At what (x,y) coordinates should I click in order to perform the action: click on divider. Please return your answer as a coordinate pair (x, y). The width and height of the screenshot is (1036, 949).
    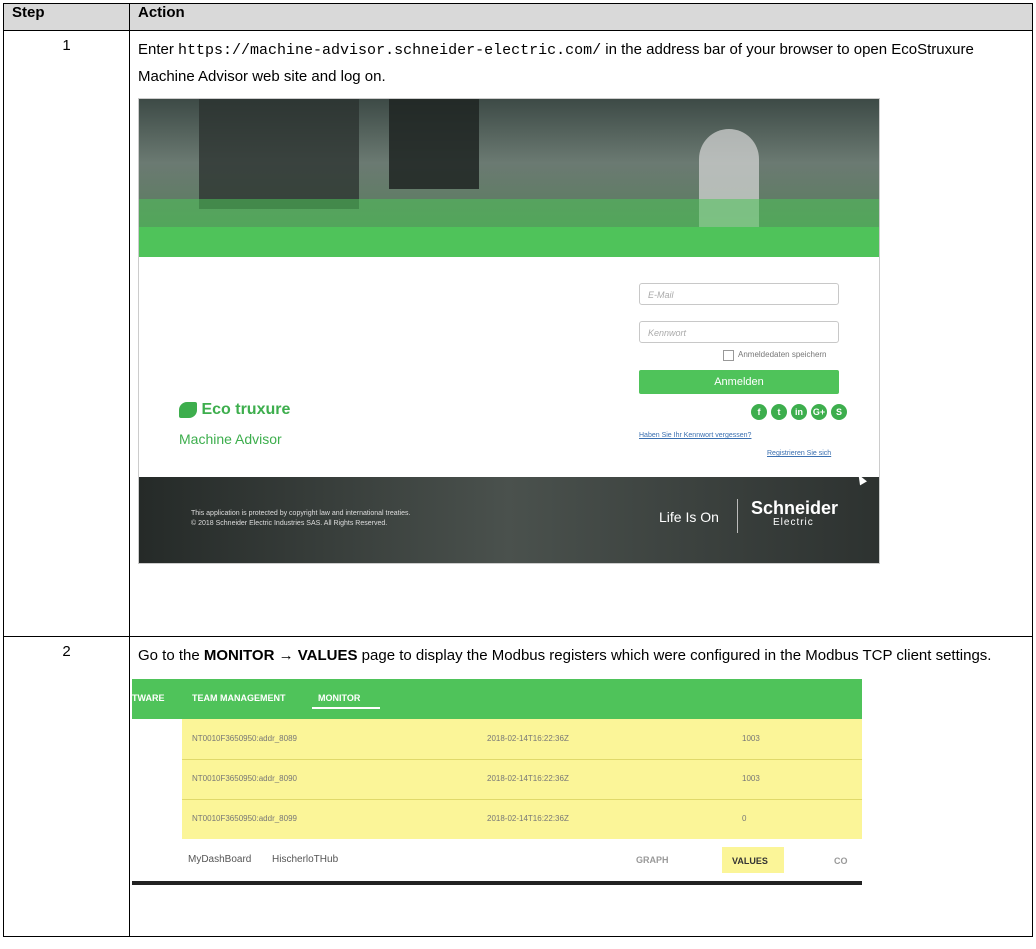
    Looking at the image, I should click on (737, 516).